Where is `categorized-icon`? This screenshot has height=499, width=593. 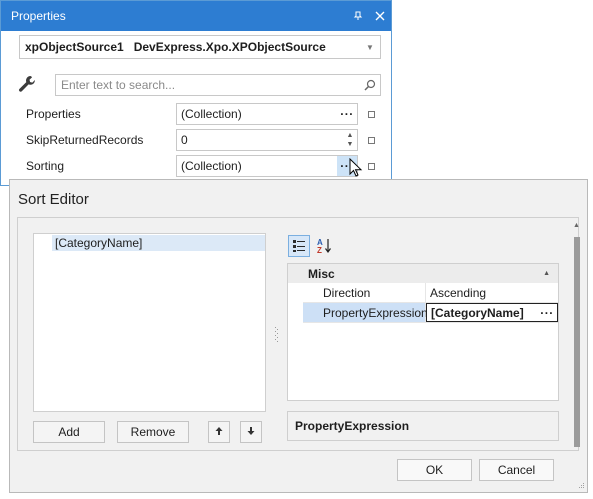 categorized-icon is located at coordinates (299, 246).